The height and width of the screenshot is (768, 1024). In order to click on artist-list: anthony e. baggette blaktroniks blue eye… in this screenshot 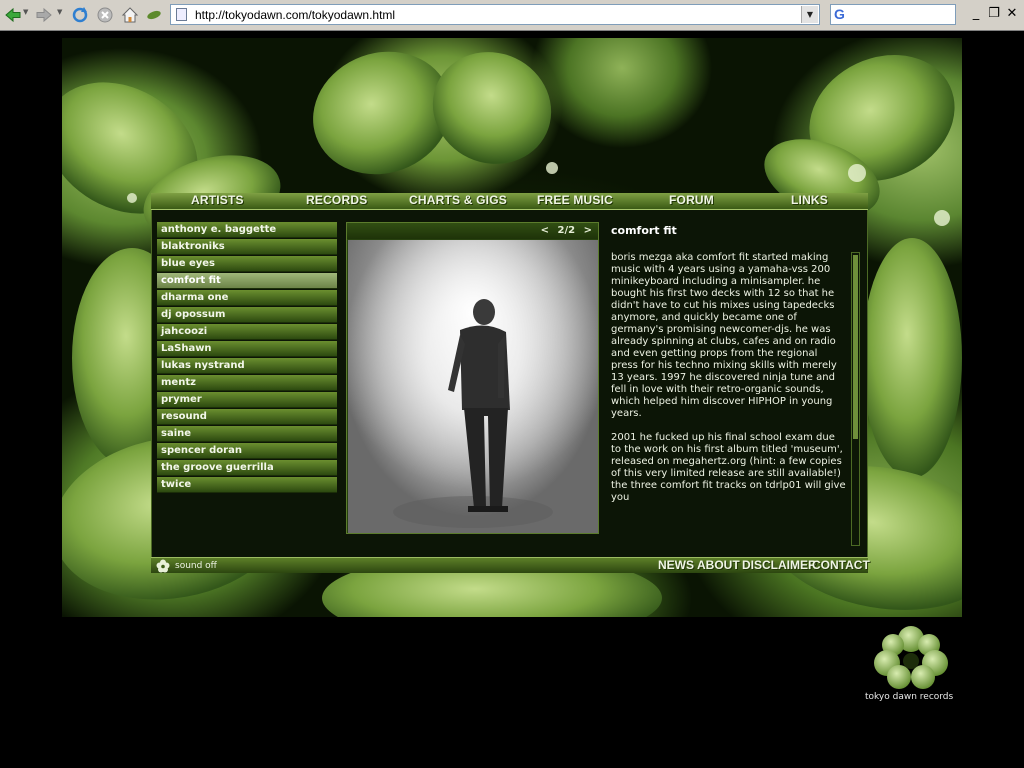, I will do `click(247, 358)`.